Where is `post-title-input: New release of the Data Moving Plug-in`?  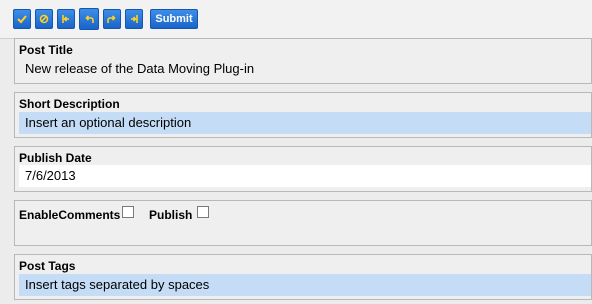 post-title-input: New release of the Data Moving Plug-in is located at coordinates (305, 69).